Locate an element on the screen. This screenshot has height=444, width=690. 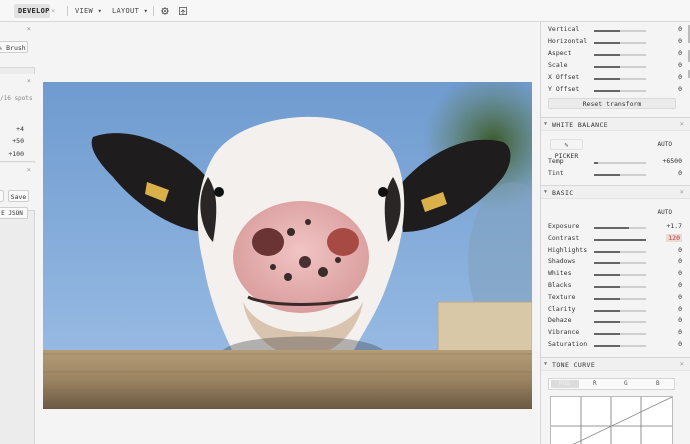
slider-label: Horizontal is located at coordinates (568, 41).